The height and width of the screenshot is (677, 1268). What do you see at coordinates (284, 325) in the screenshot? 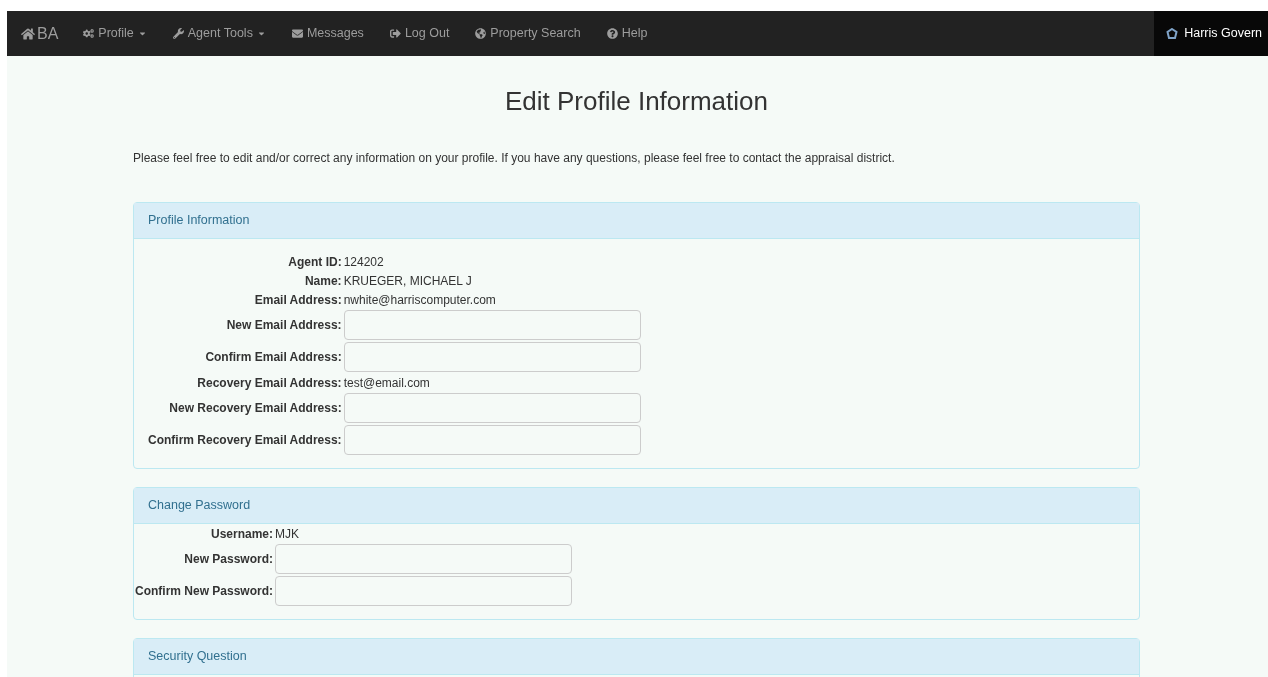
I see `field-label: New Email Address:` at bounding box center [284, 325].